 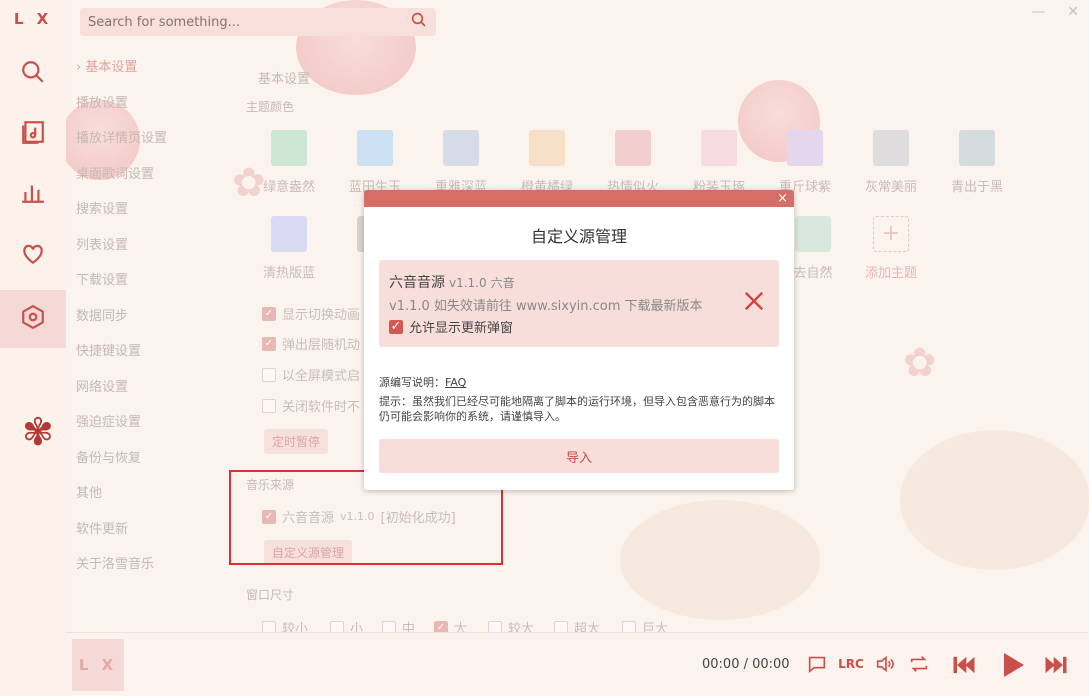 What do you see at coordinates (98, 665) in the screenshot?
I see `album-cover: L X` at bounding box center [98, 665].